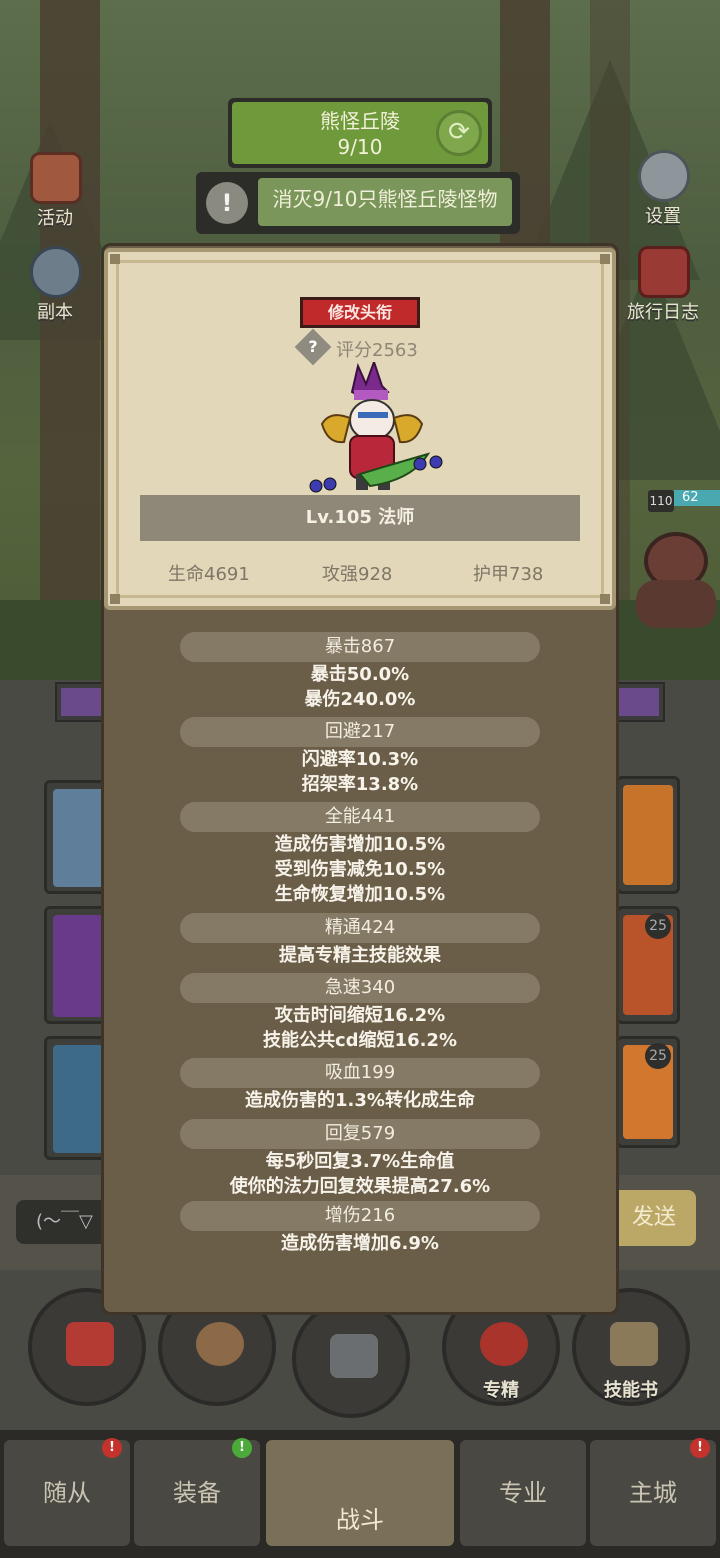  Describe the element at coordinates (661, 501) in the screenshot. I see `enemy-level: 110` at that location.